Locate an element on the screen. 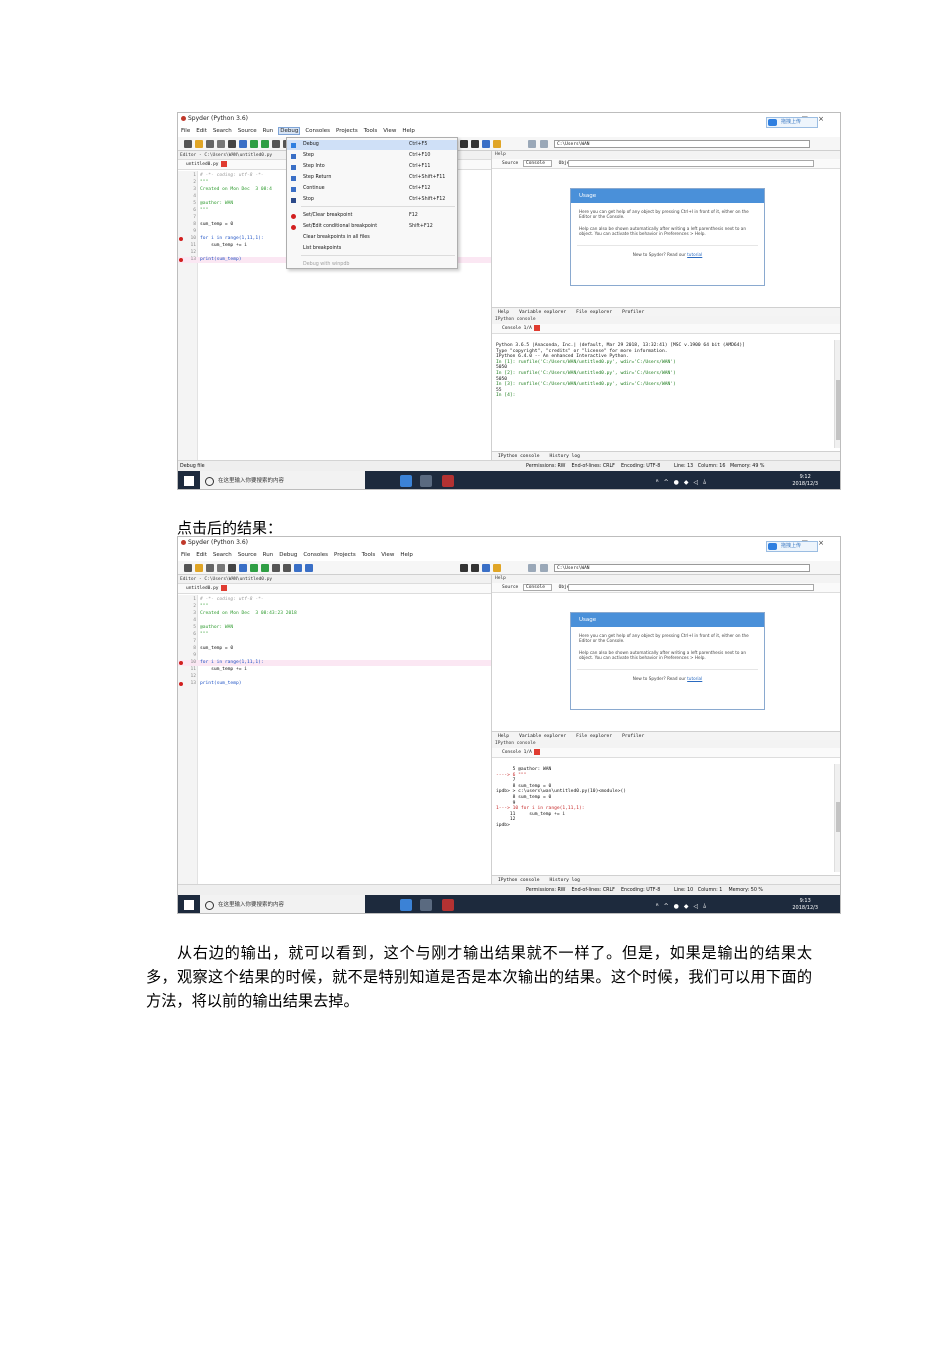 This screenshot has height=1347, width=952. forward-arrow-icon is located at coordinates (544, 568).